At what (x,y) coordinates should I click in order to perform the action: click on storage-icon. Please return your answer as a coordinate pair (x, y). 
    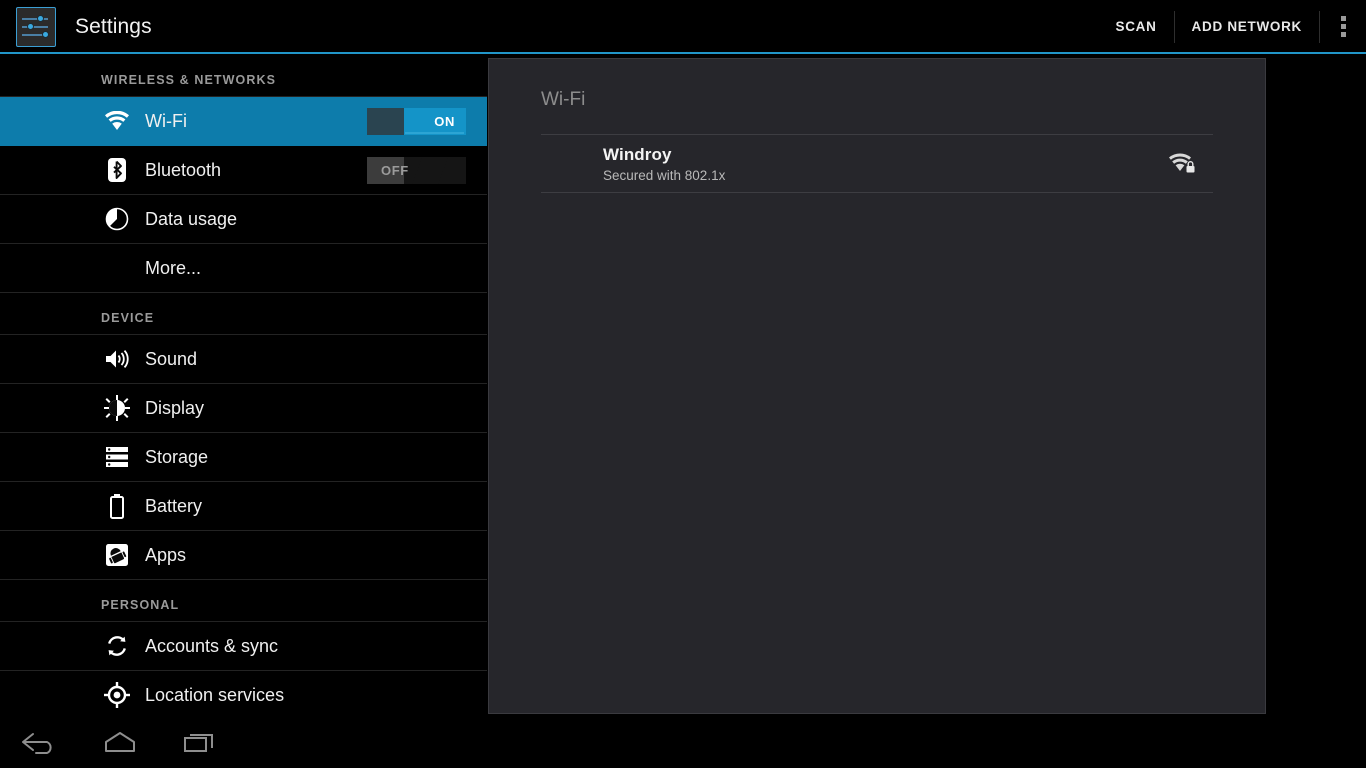
    Looking at the image, I should click on (117, 457).